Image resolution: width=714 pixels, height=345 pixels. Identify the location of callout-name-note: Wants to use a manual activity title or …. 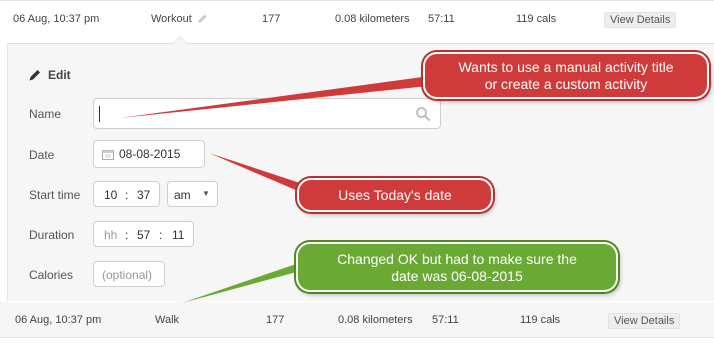
(566, 75).